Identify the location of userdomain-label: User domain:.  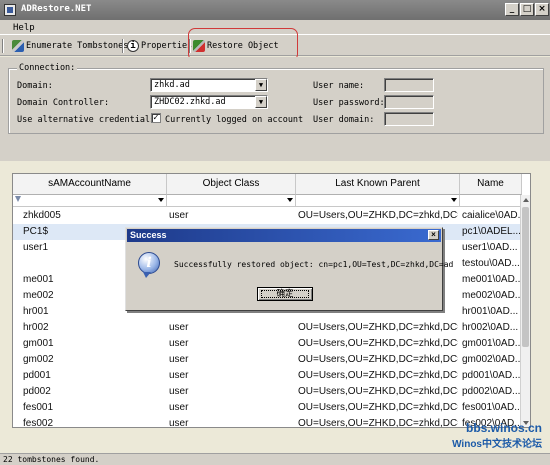
(344, 120).